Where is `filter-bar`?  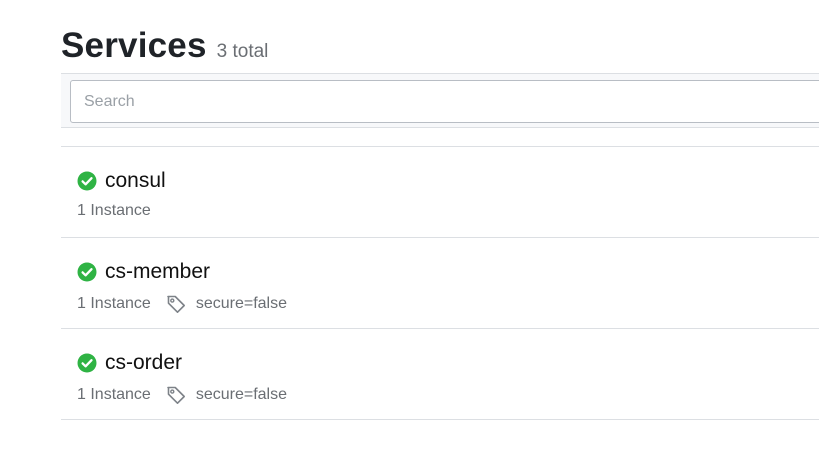
filter-bar is located at coordinates (440, 100).